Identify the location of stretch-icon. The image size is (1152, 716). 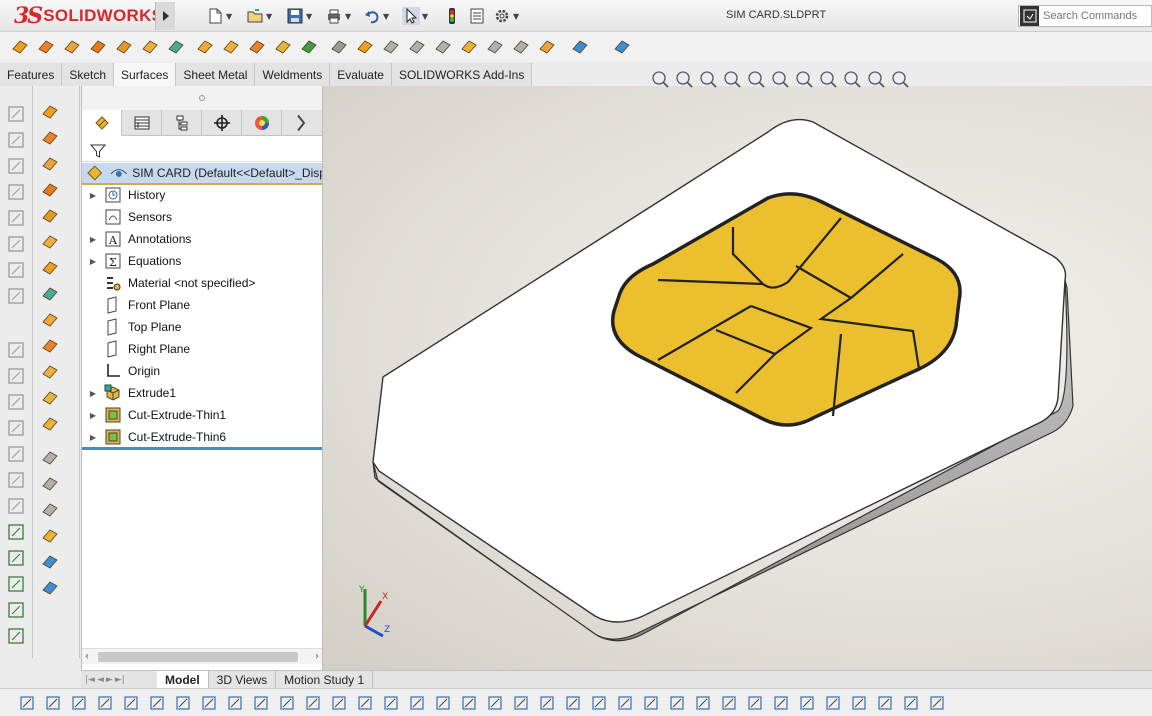
(703, 703).